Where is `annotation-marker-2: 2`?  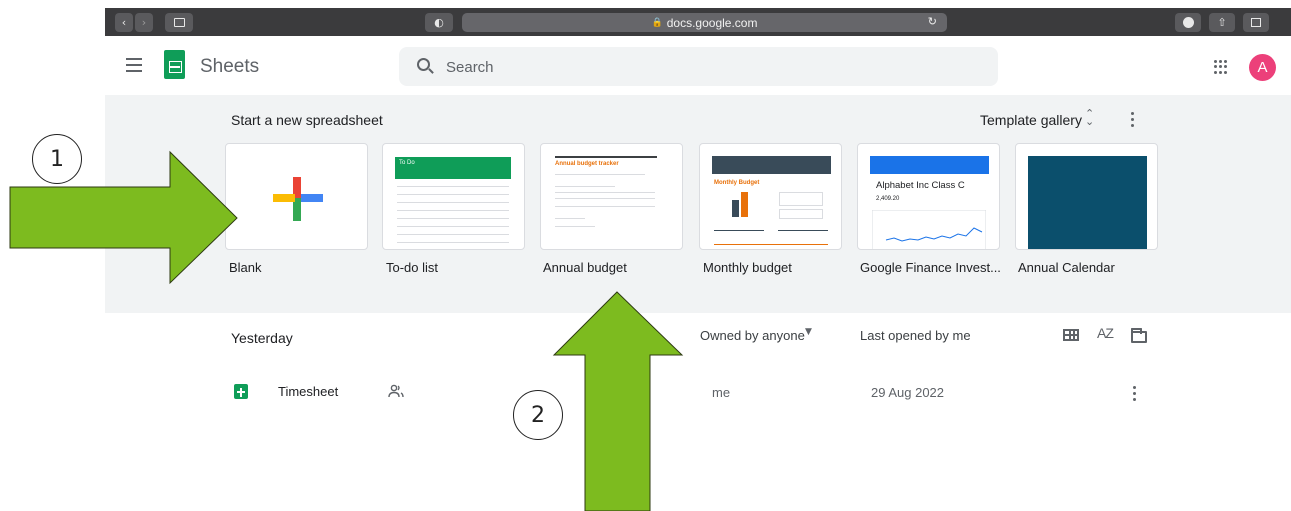
annotation-marker-2: 2 is located at coordinates (538, 415).